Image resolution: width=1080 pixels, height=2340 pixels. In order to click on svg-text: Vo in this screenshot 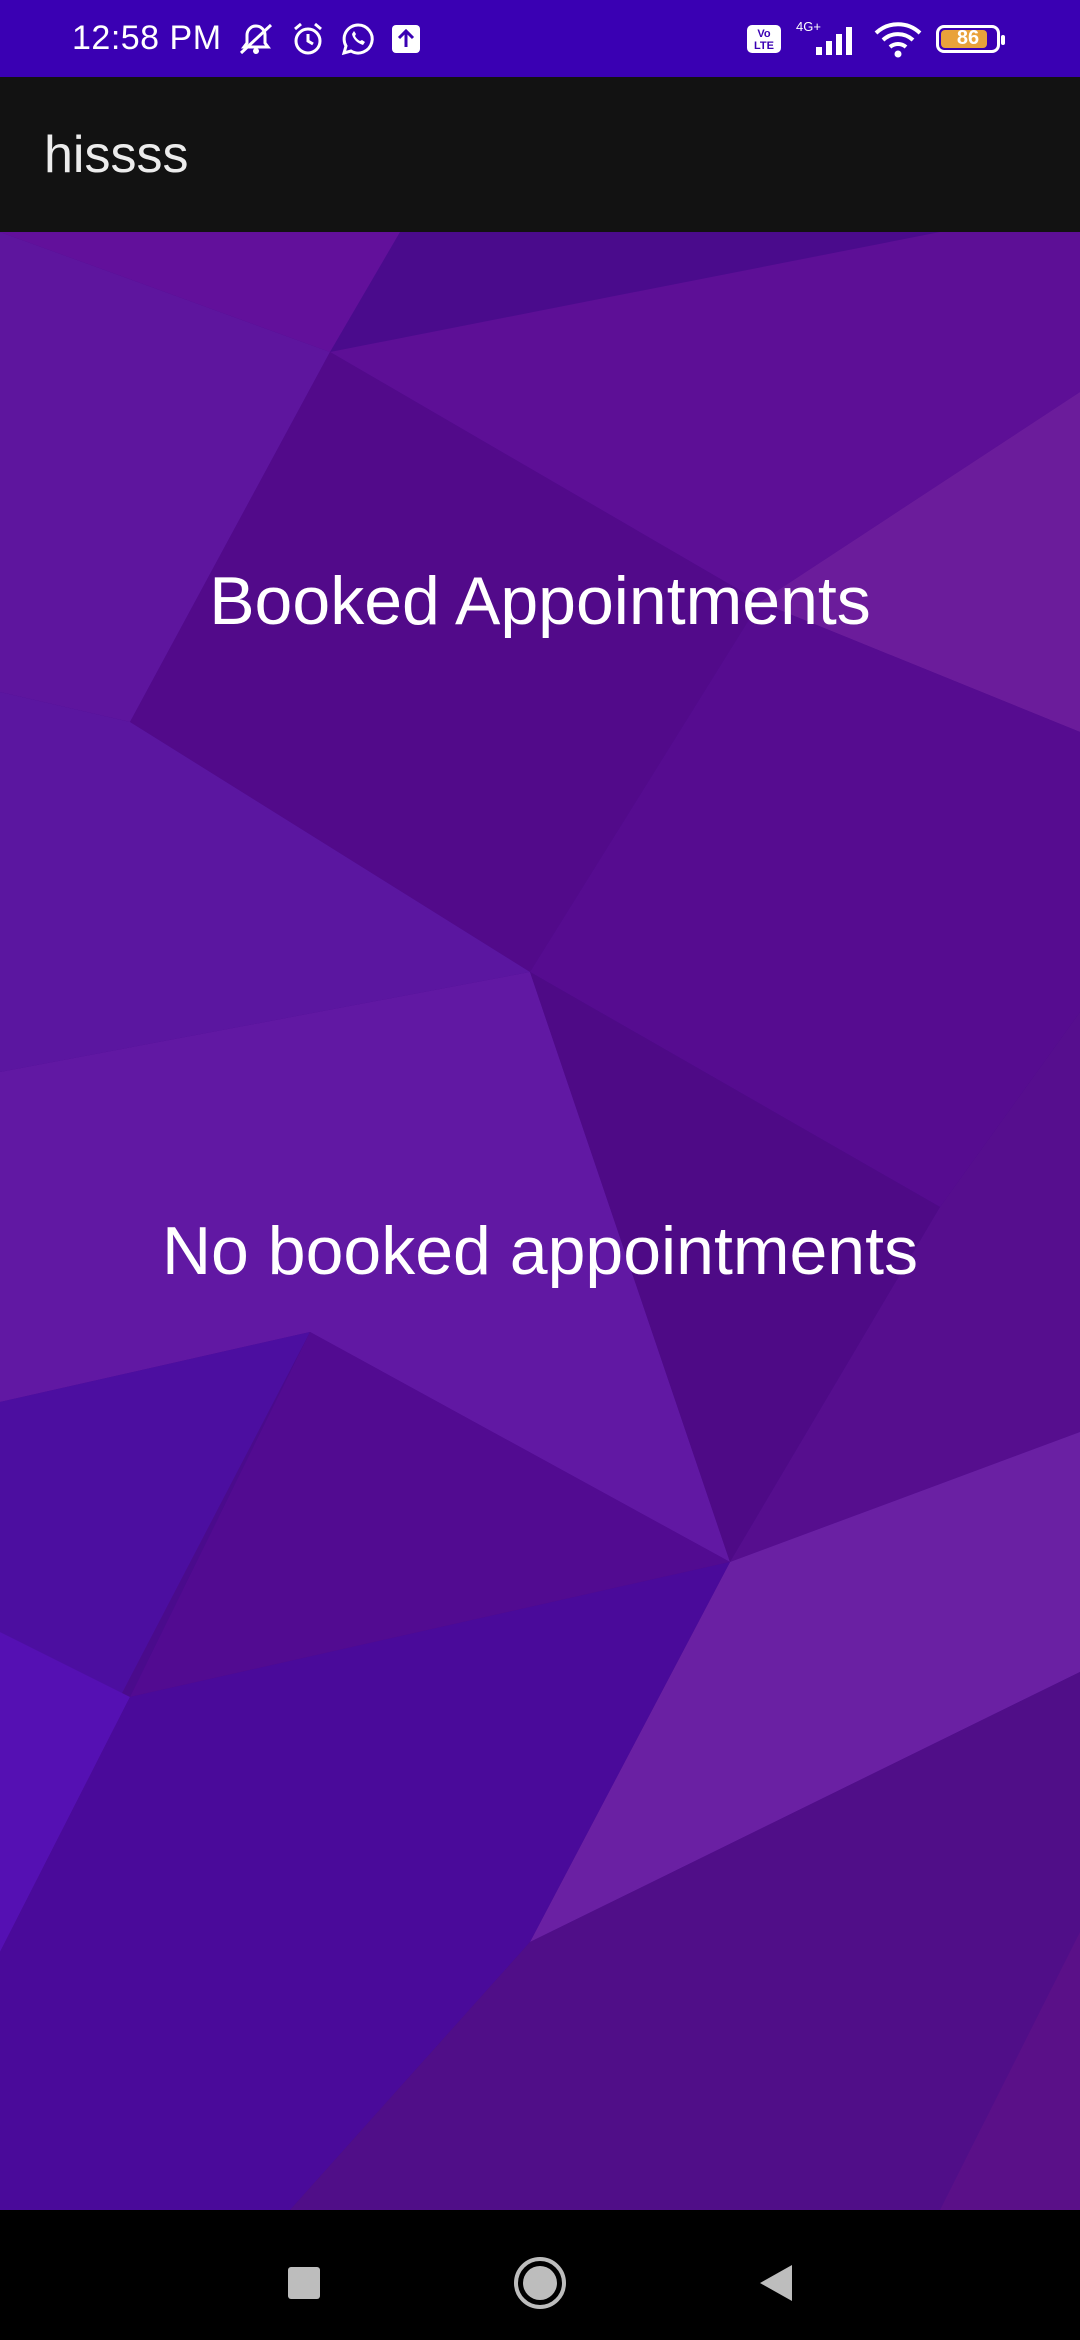, I will do `click(764, 34)`.